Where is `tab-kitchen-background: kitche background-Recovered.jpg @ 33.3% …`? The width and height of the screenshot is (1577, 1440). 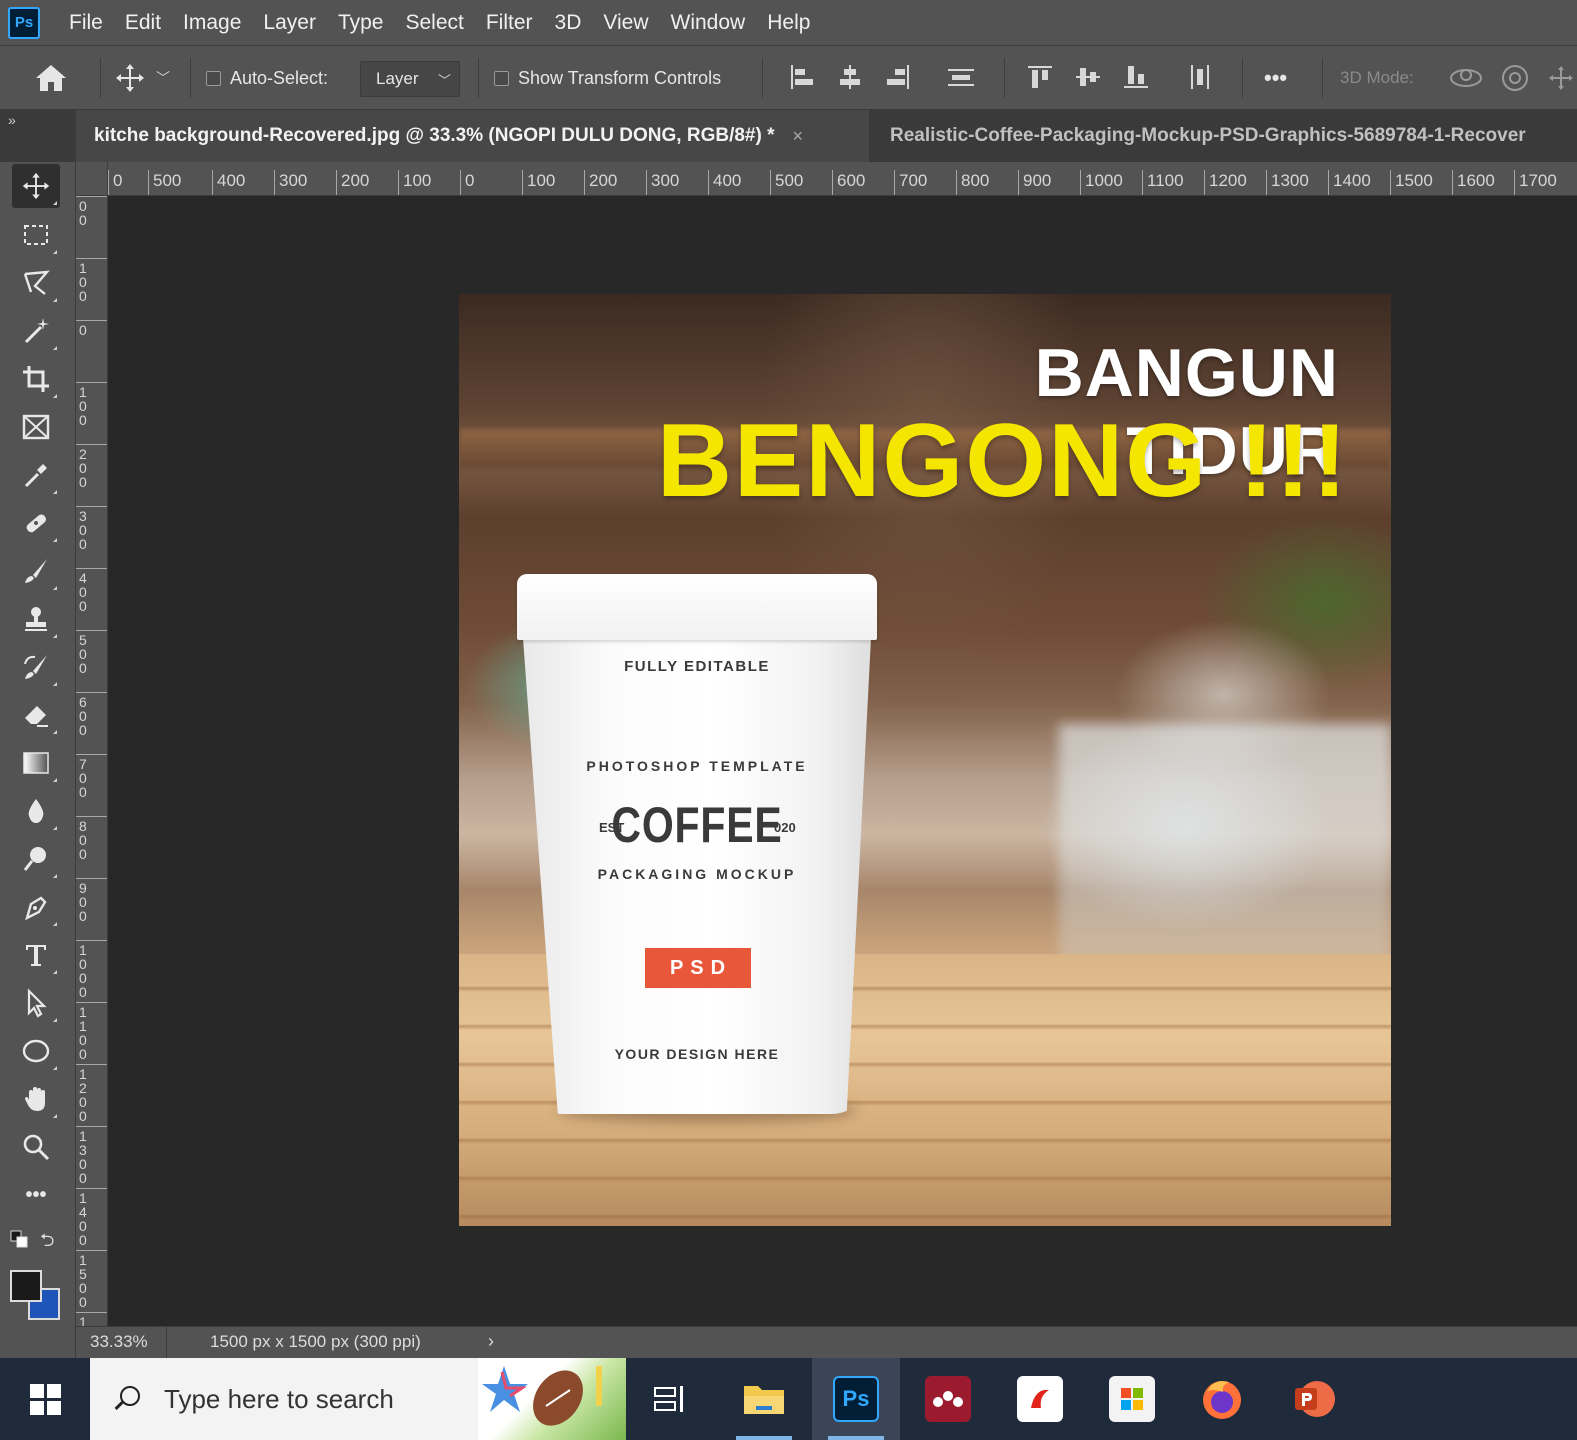
tab-kitchen-background: kitche background-Recovered.jpg @ 33.3% … is located at coordinates (472, 136).